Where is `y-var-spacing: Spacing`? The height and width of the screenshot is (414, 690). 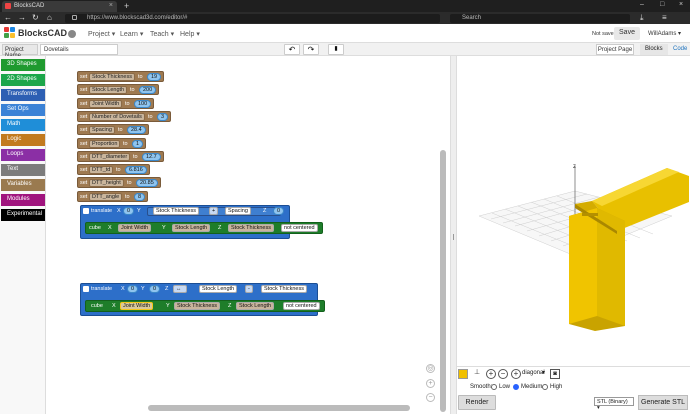 y-var-spacing: Spacing is located at coordinates (238, 211).